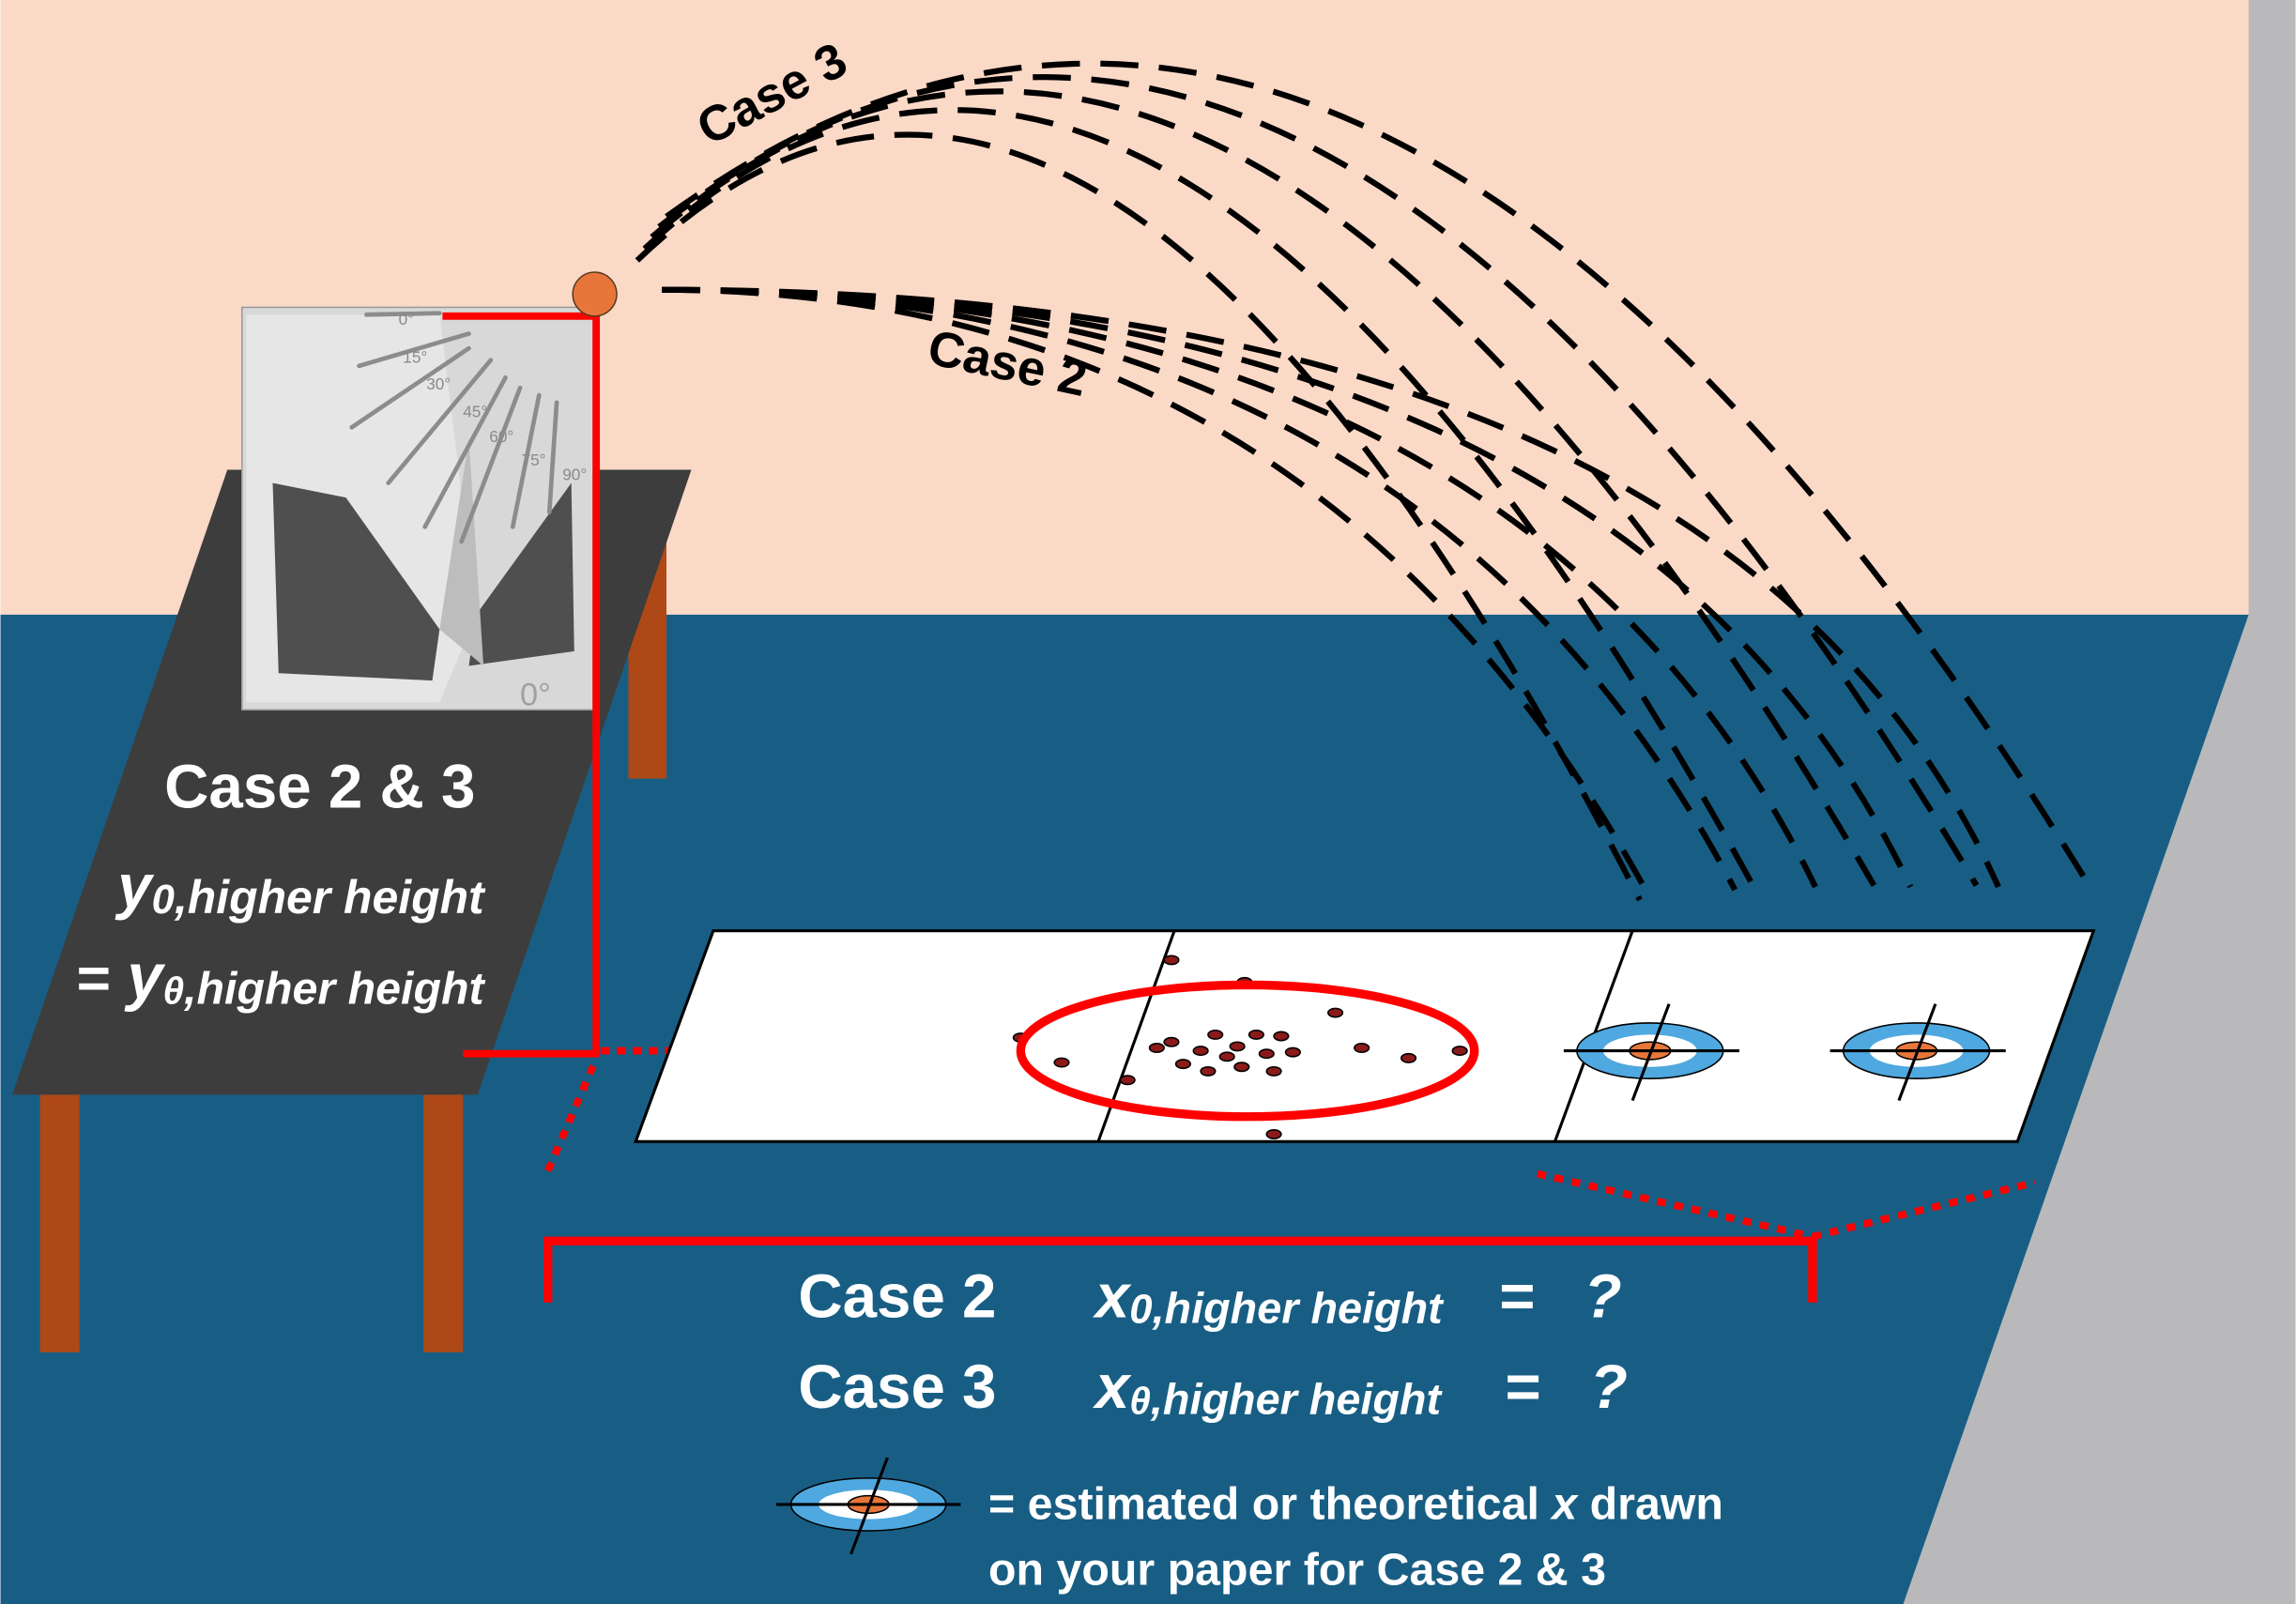  Describe the element at coordinates (59, 1223) in the screenshot. I see `table-leg-front-left` at that location.